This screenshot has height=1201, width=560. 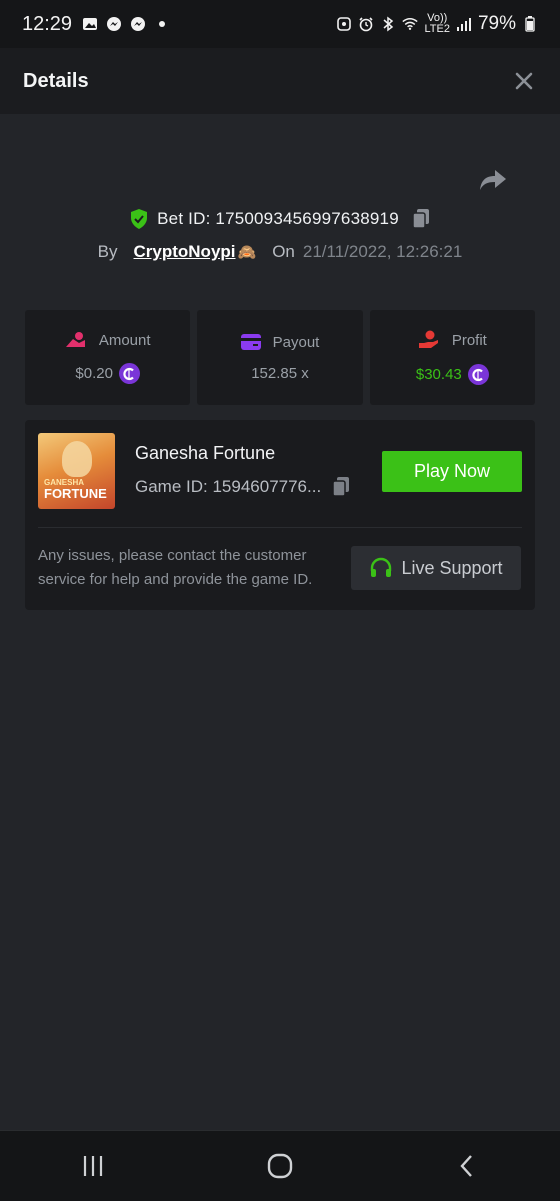 I want to click on amount-header: Amount, so click(x=108, y=340).